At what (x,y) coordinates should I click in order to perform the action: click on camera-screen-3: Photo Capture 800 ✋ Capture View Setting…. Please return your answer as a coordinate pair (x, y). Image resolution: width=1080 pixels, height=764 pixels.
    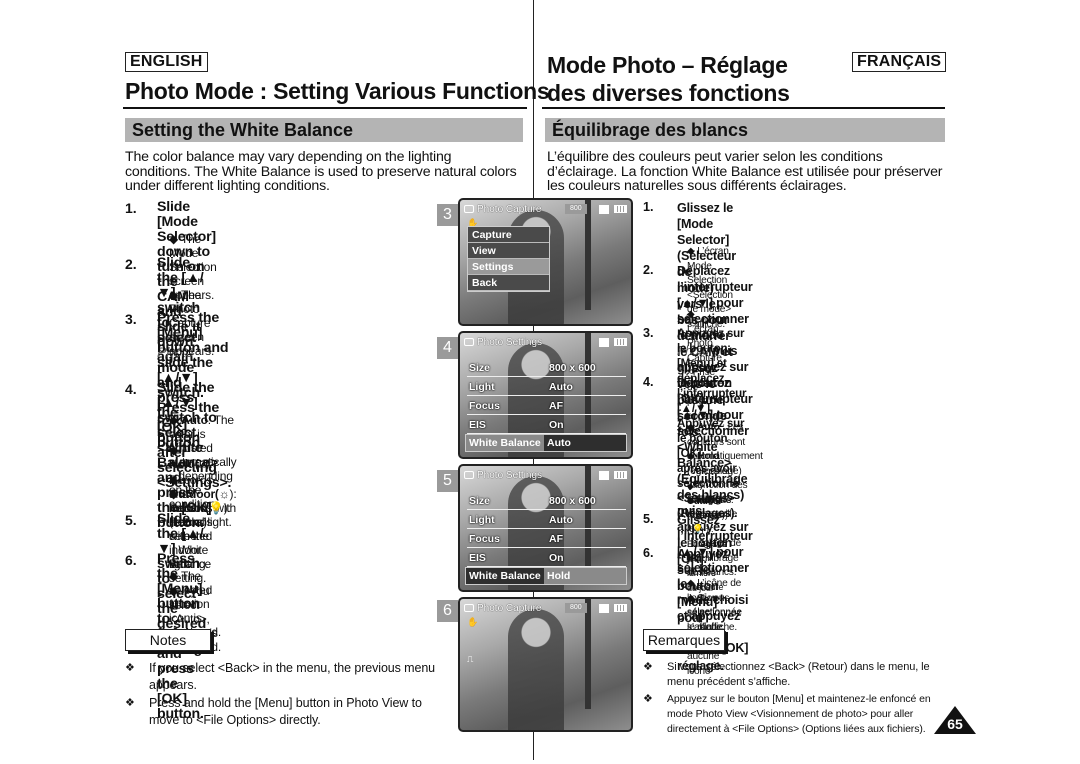
    Looking at the image, I should click on (545, 262).